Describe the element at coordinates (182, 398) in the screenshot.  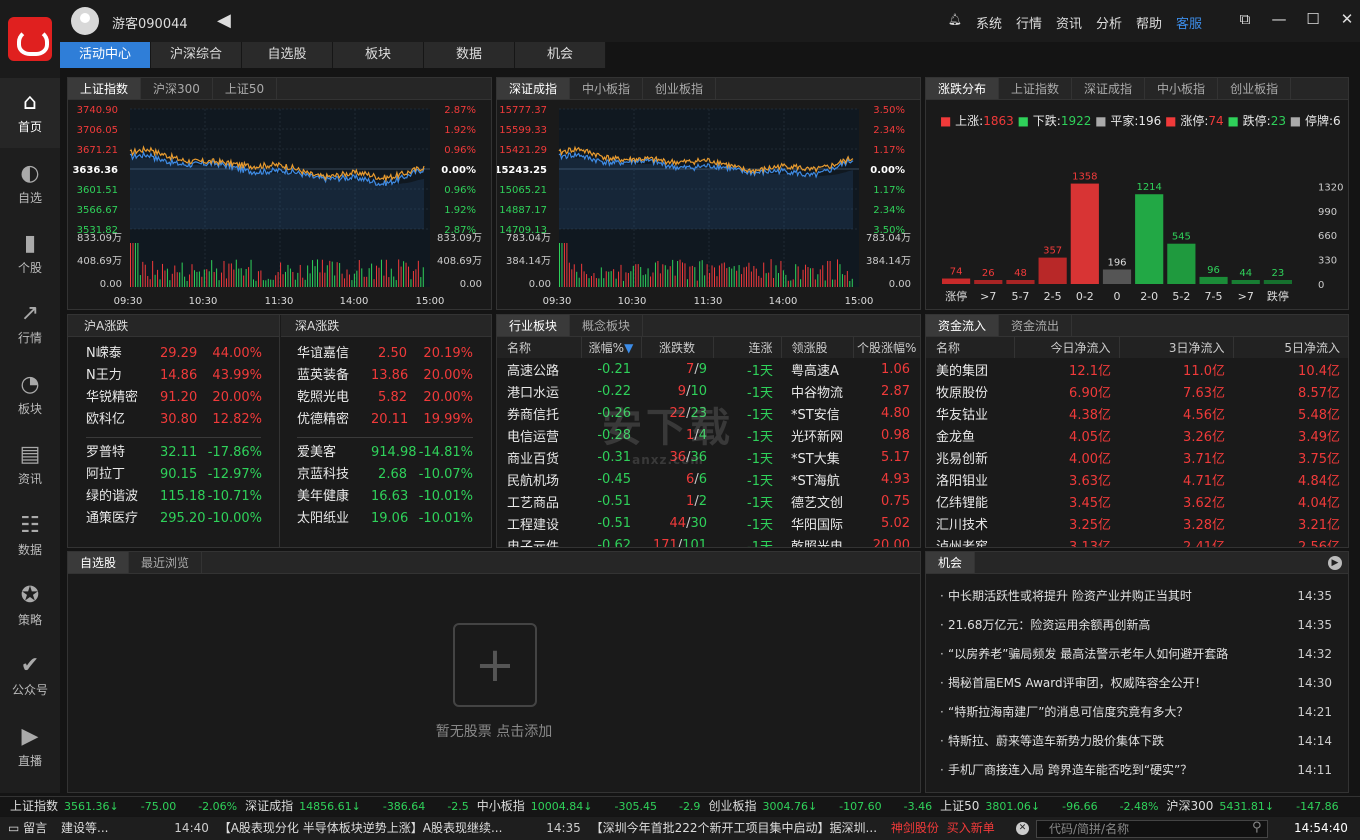
I see `mover-row: 华锐精密 91.20 20.00%` at that location.